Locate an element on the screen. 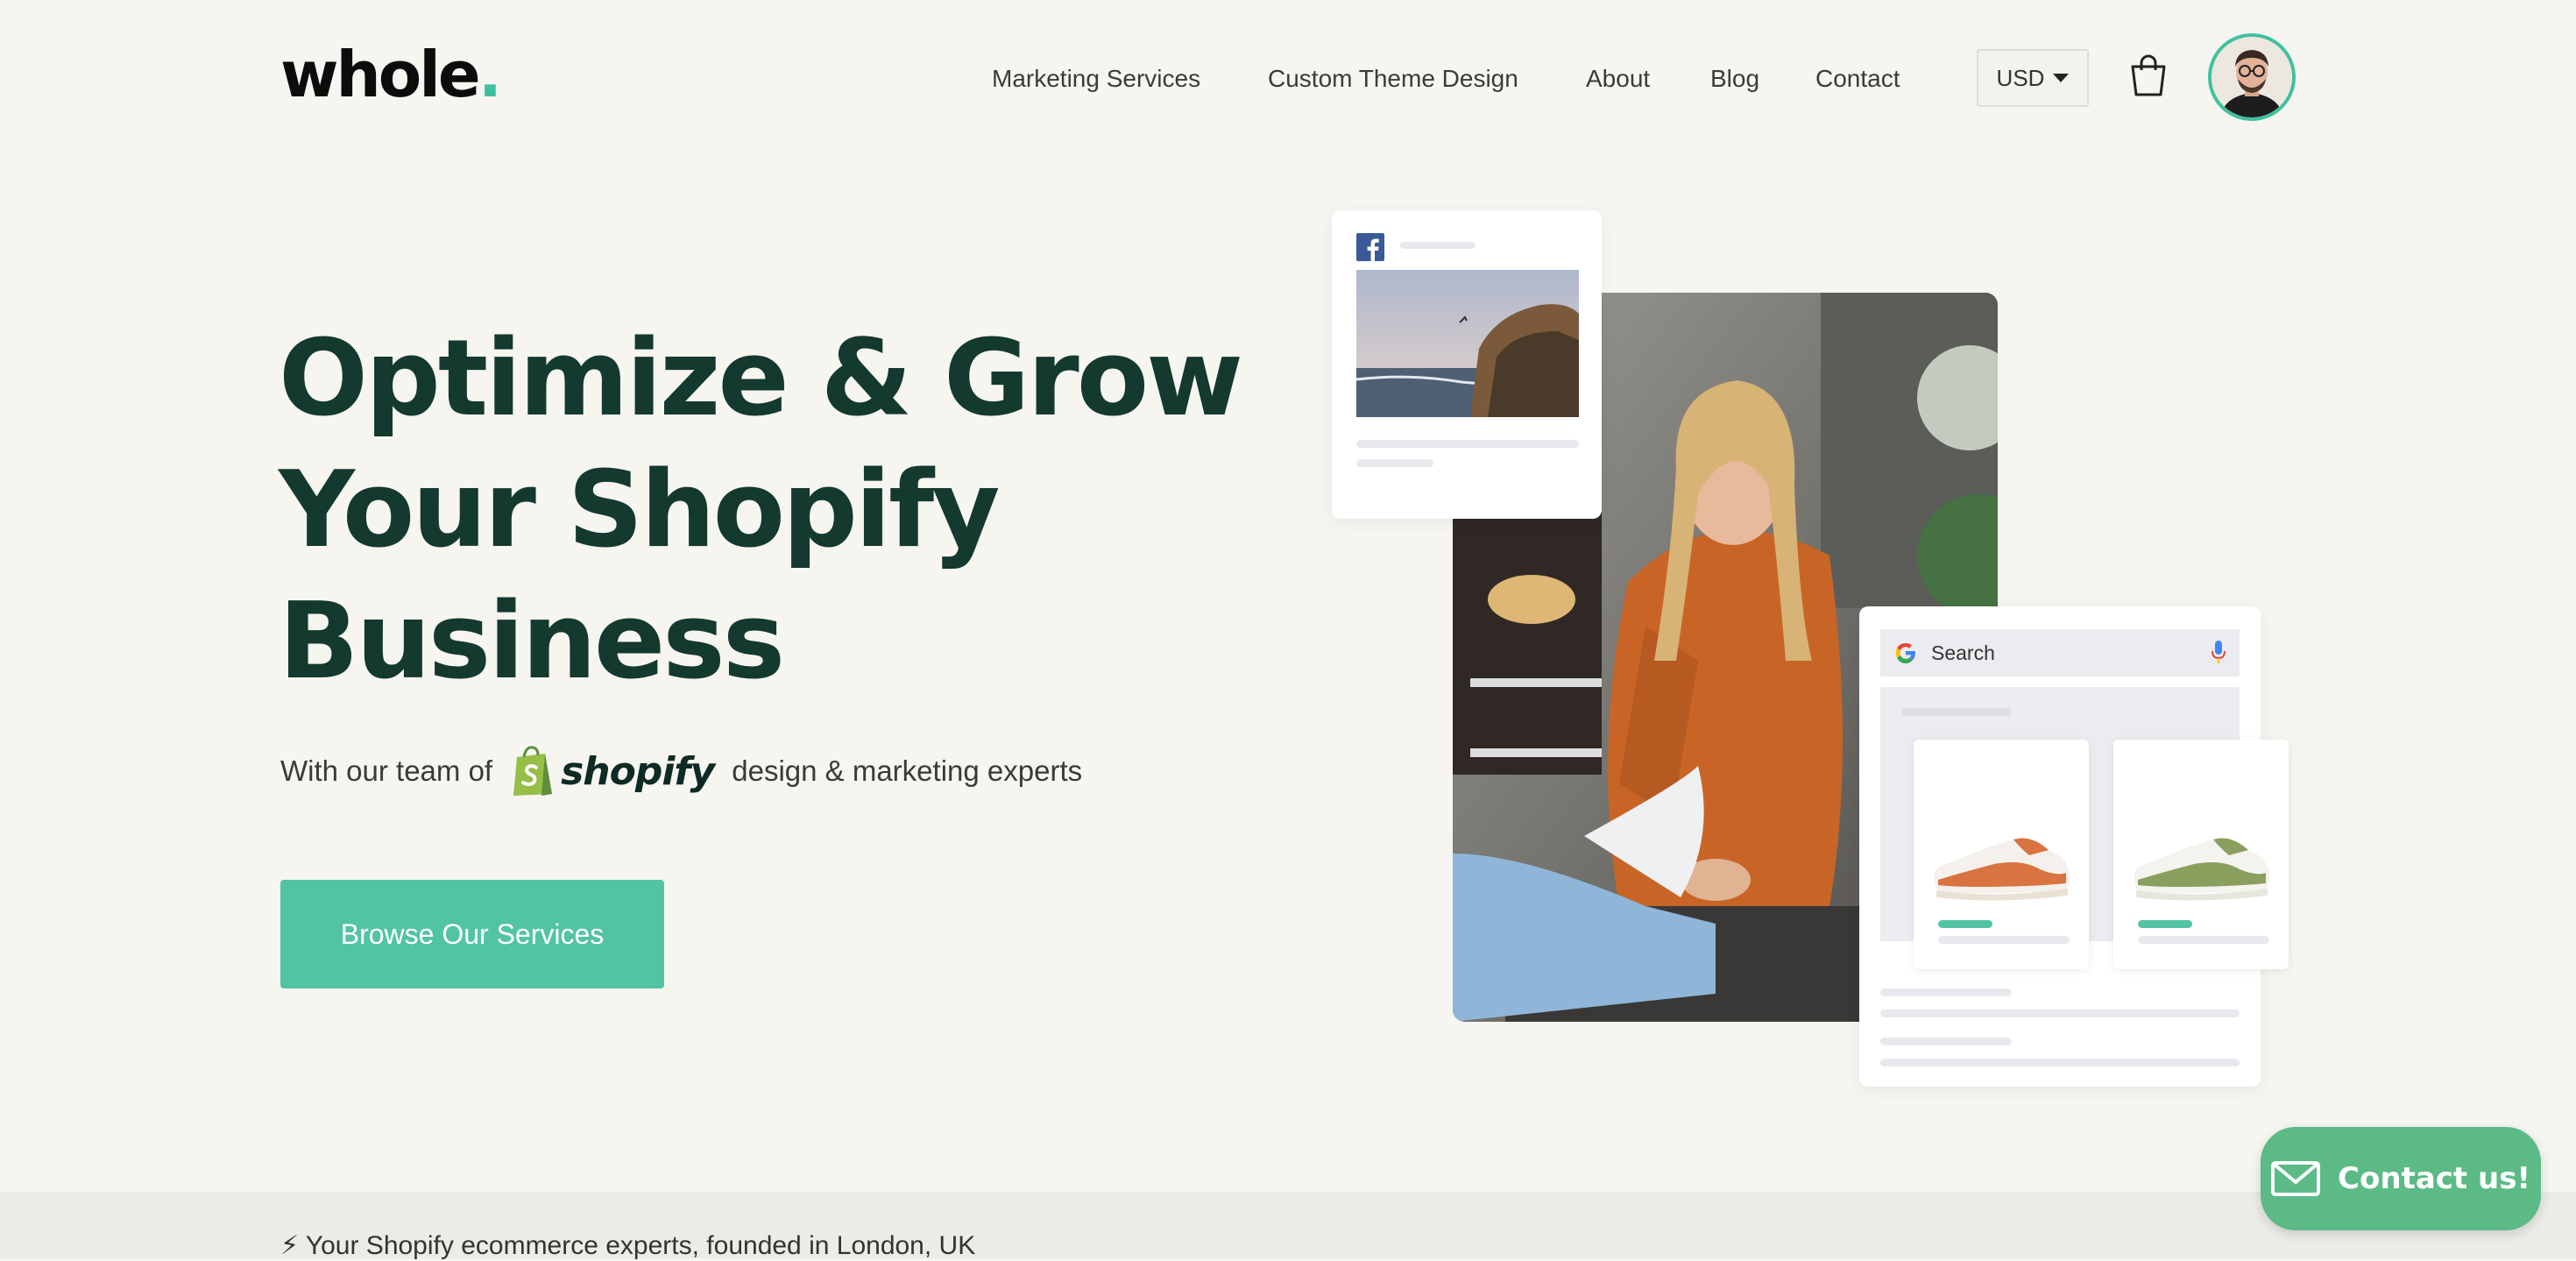 The image size is (2576, 1261). facebook-icon is located at coordinates (1370, 247).